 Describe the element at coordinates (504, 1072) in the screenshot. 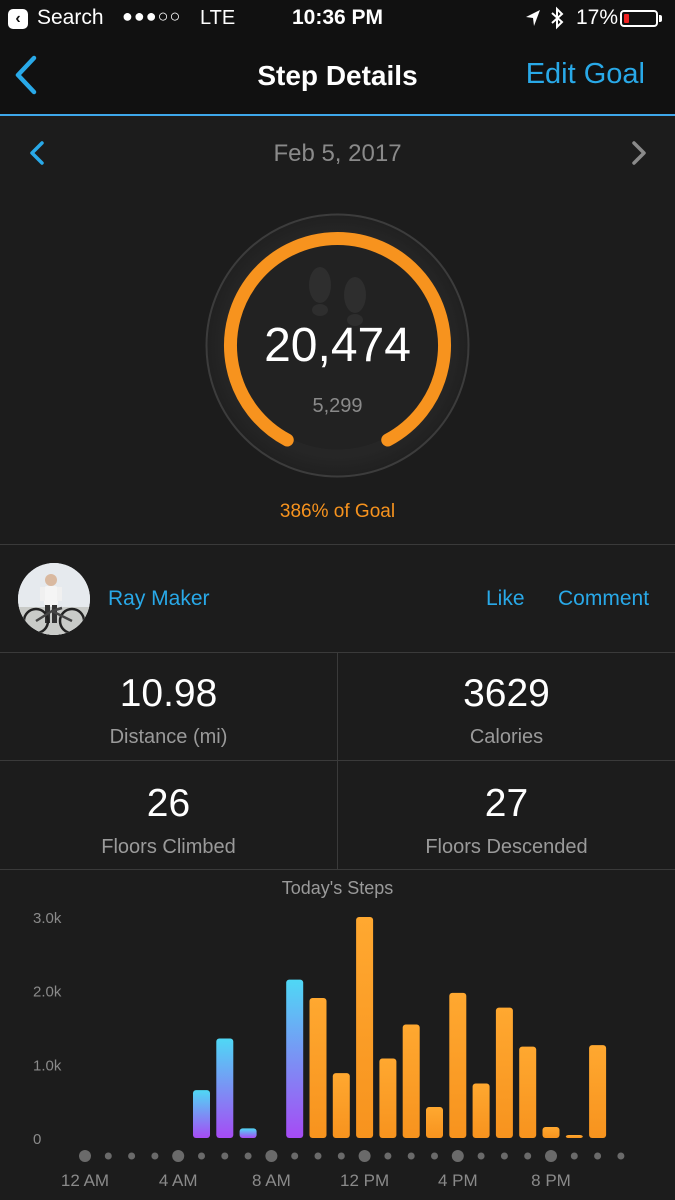

I see `bar-6-pm` at that location.